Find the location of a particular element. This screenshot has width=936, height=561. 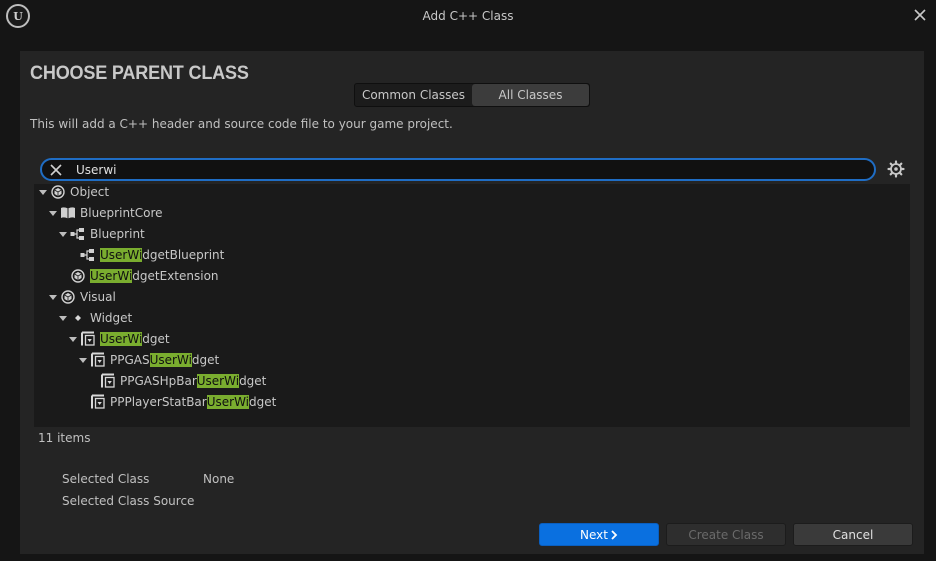

tree-item-text: BlueprintCore is located at coordinates (121, 213).